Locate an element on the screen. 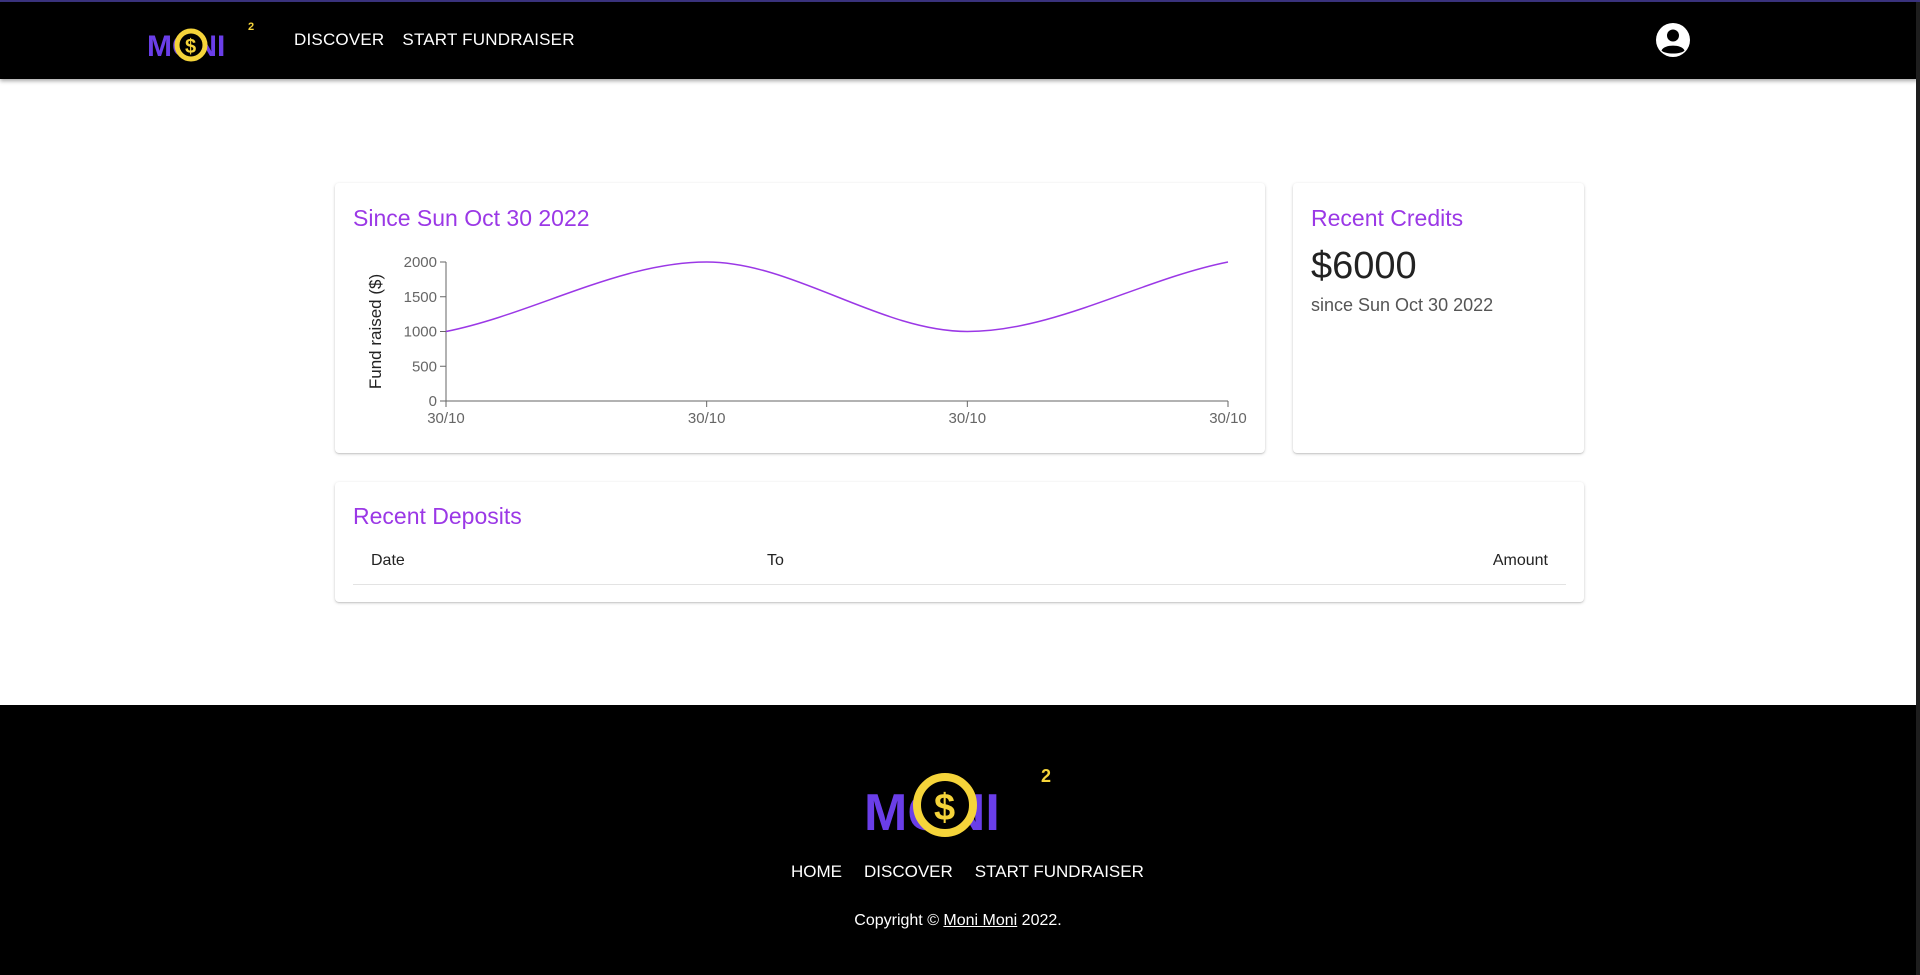 This screenshot has height=975, width=1920. y-tick-label: 1500 is located at coordinates (420, 297).